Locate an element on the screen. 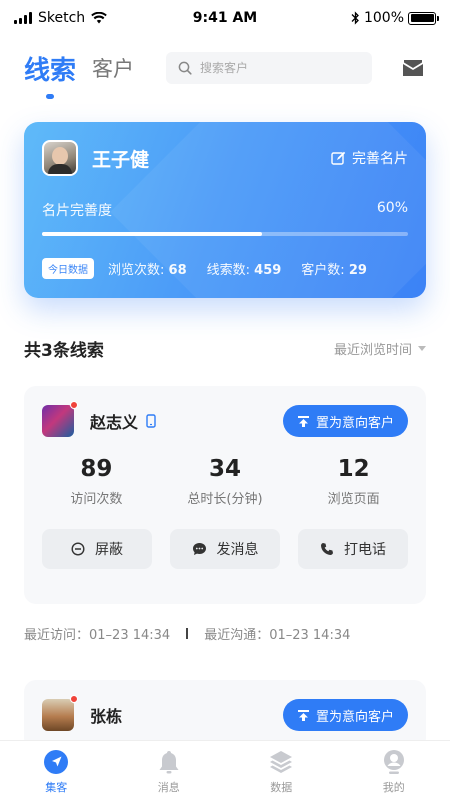 This screenshot has width=450, height=800. chevron-down-icon is located at coordinates (422, 348).